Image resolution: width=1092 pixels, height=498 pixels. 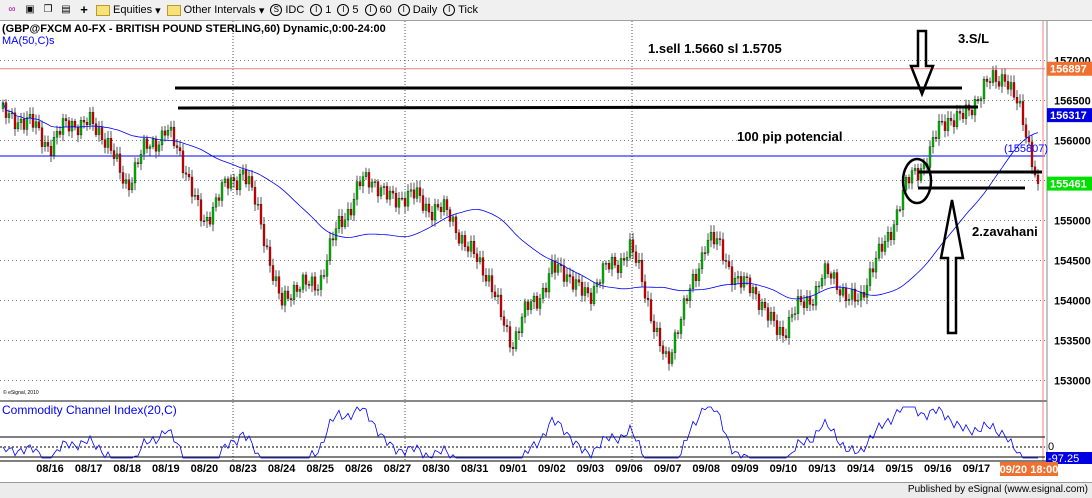 What do you see at coordinates (1068, 116) in the screenshot?
I see `ma-price-tag: 156317` at bounding box center [1068, 116].